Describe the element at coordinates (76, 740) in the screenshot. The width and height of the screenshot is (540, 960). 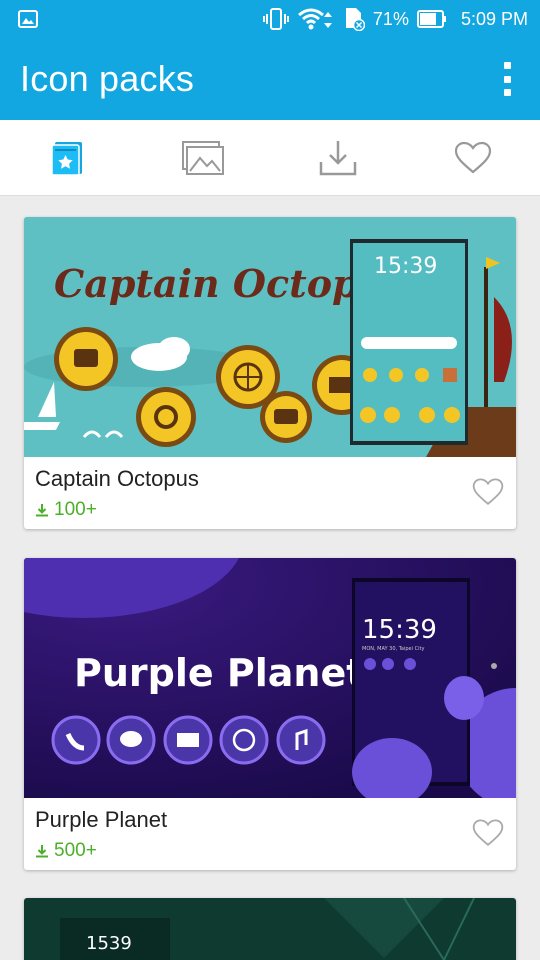
I see `phone-bubble-icon` at that location.